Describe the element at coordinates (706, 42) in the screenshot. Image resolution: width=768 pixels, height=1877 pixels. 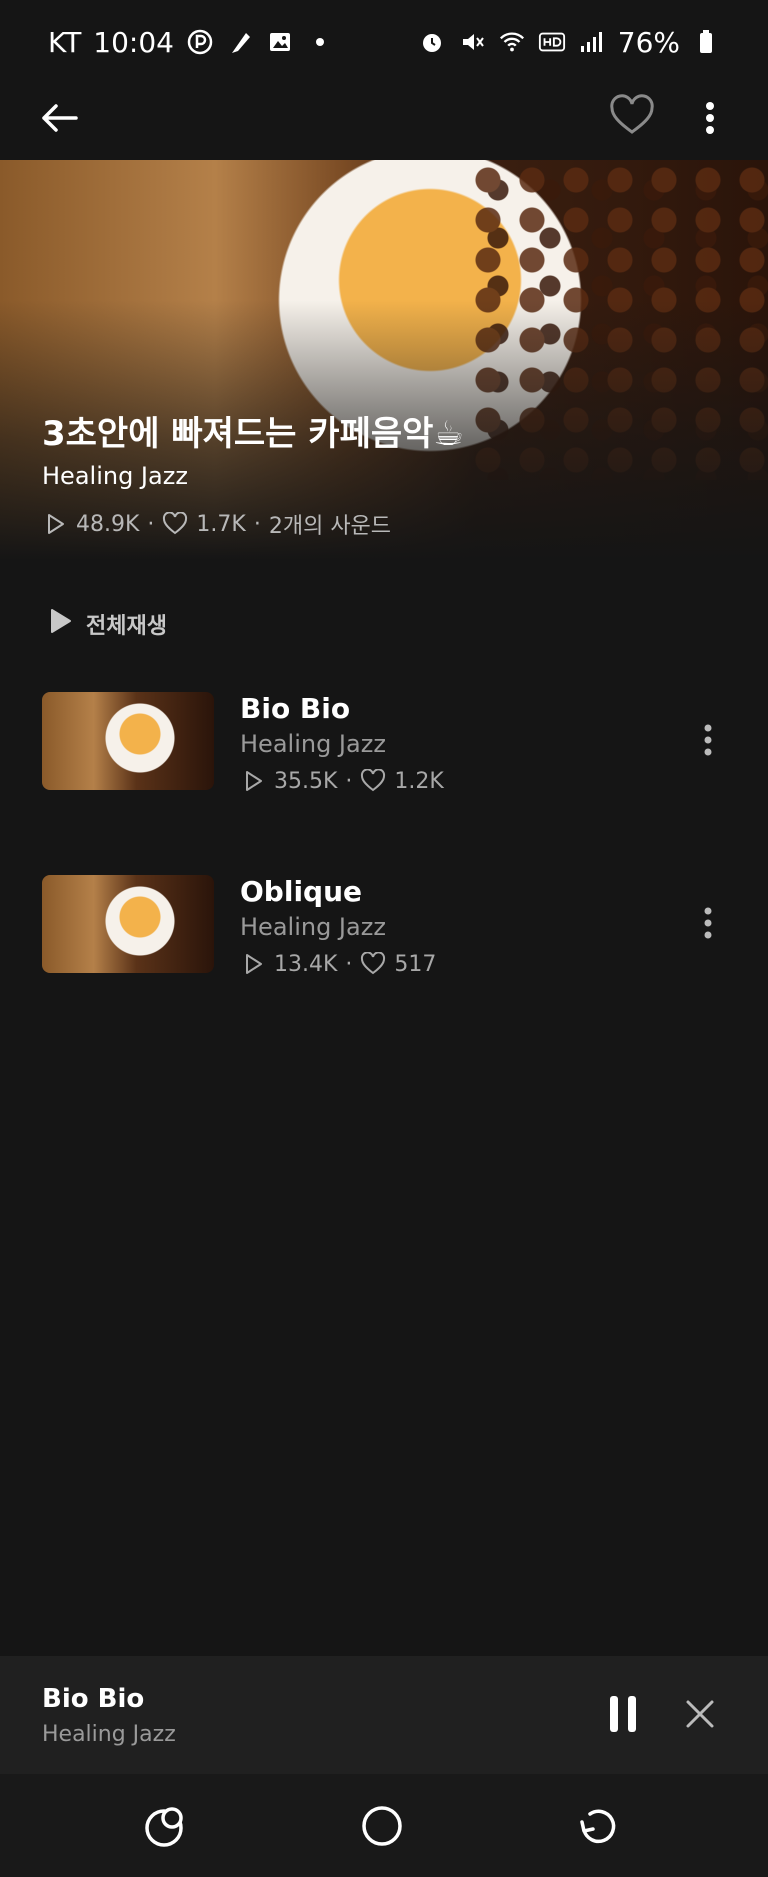
I see `battery-icon` at that location.